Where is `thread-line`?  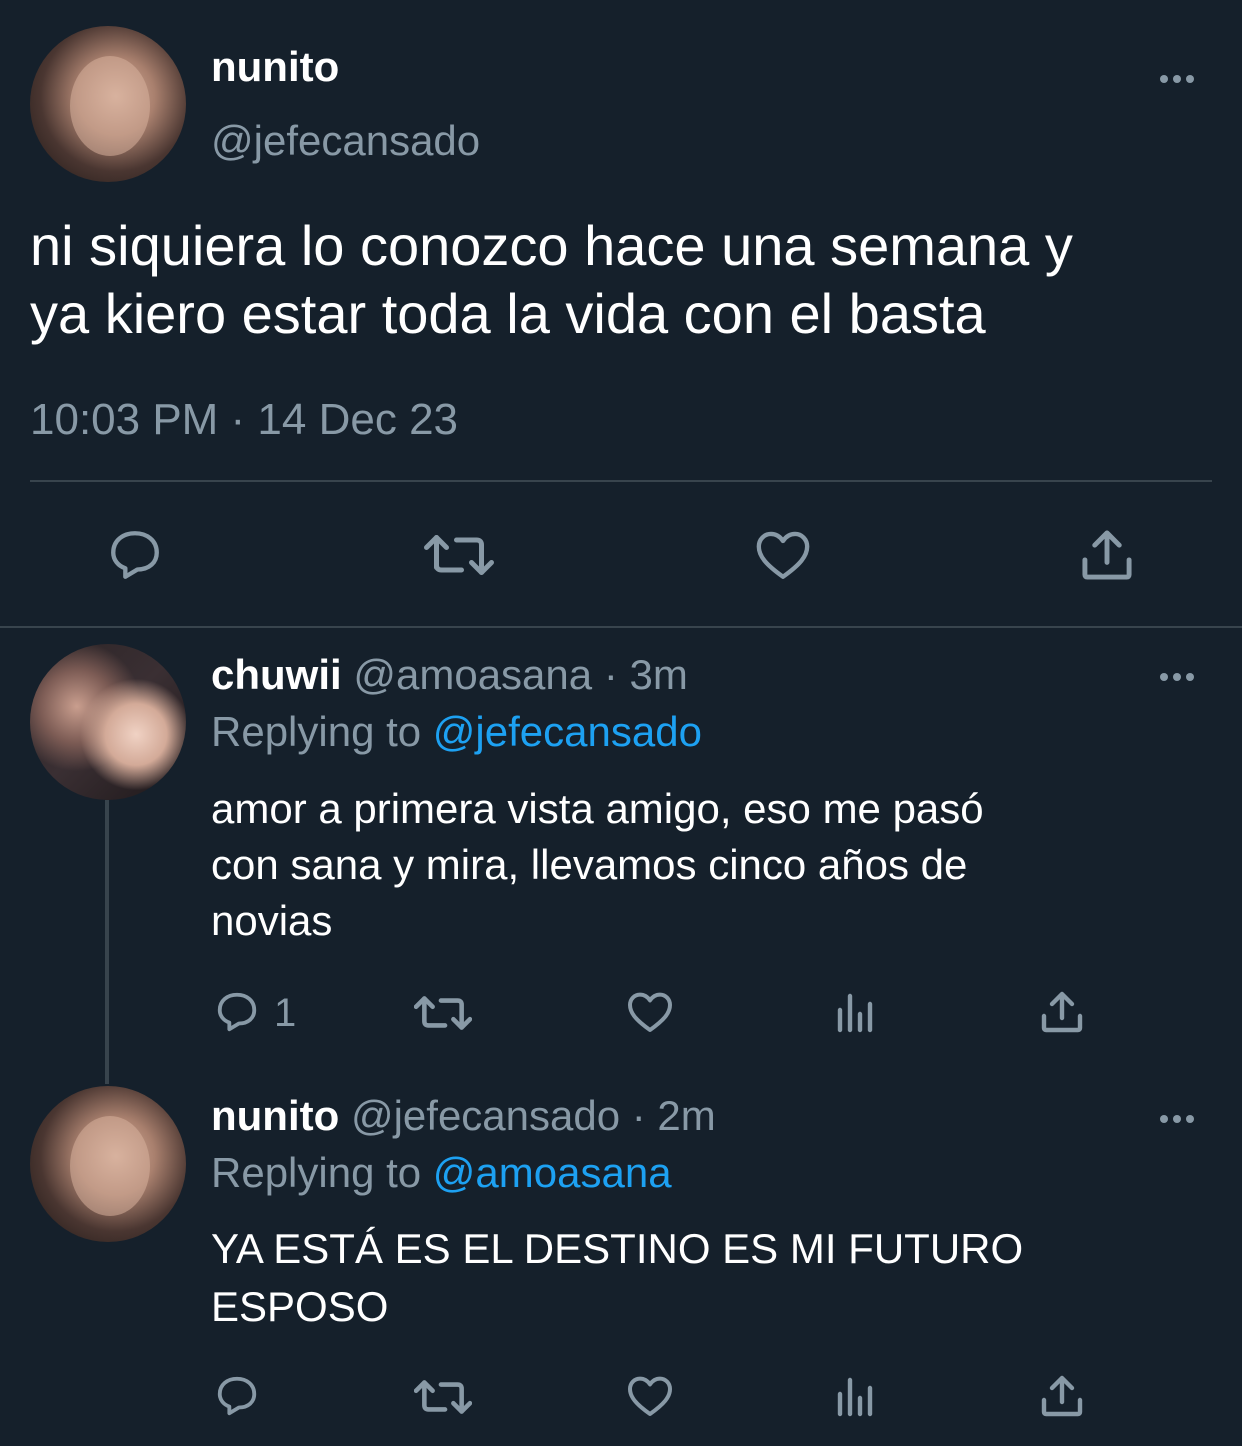 thread-line is located at coordinates (107, 942).